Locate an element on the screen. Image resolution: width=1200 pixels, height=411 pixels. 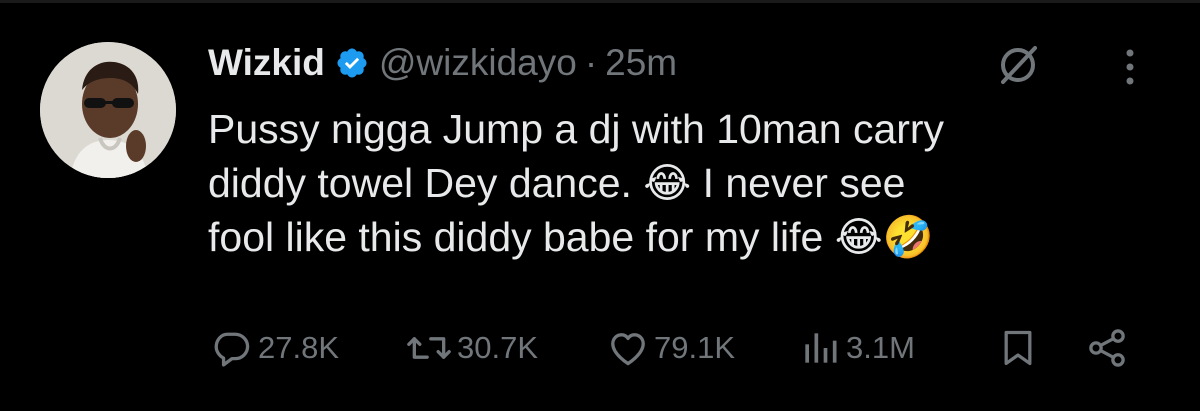
share-icon is located at coordinates (1109, 348).